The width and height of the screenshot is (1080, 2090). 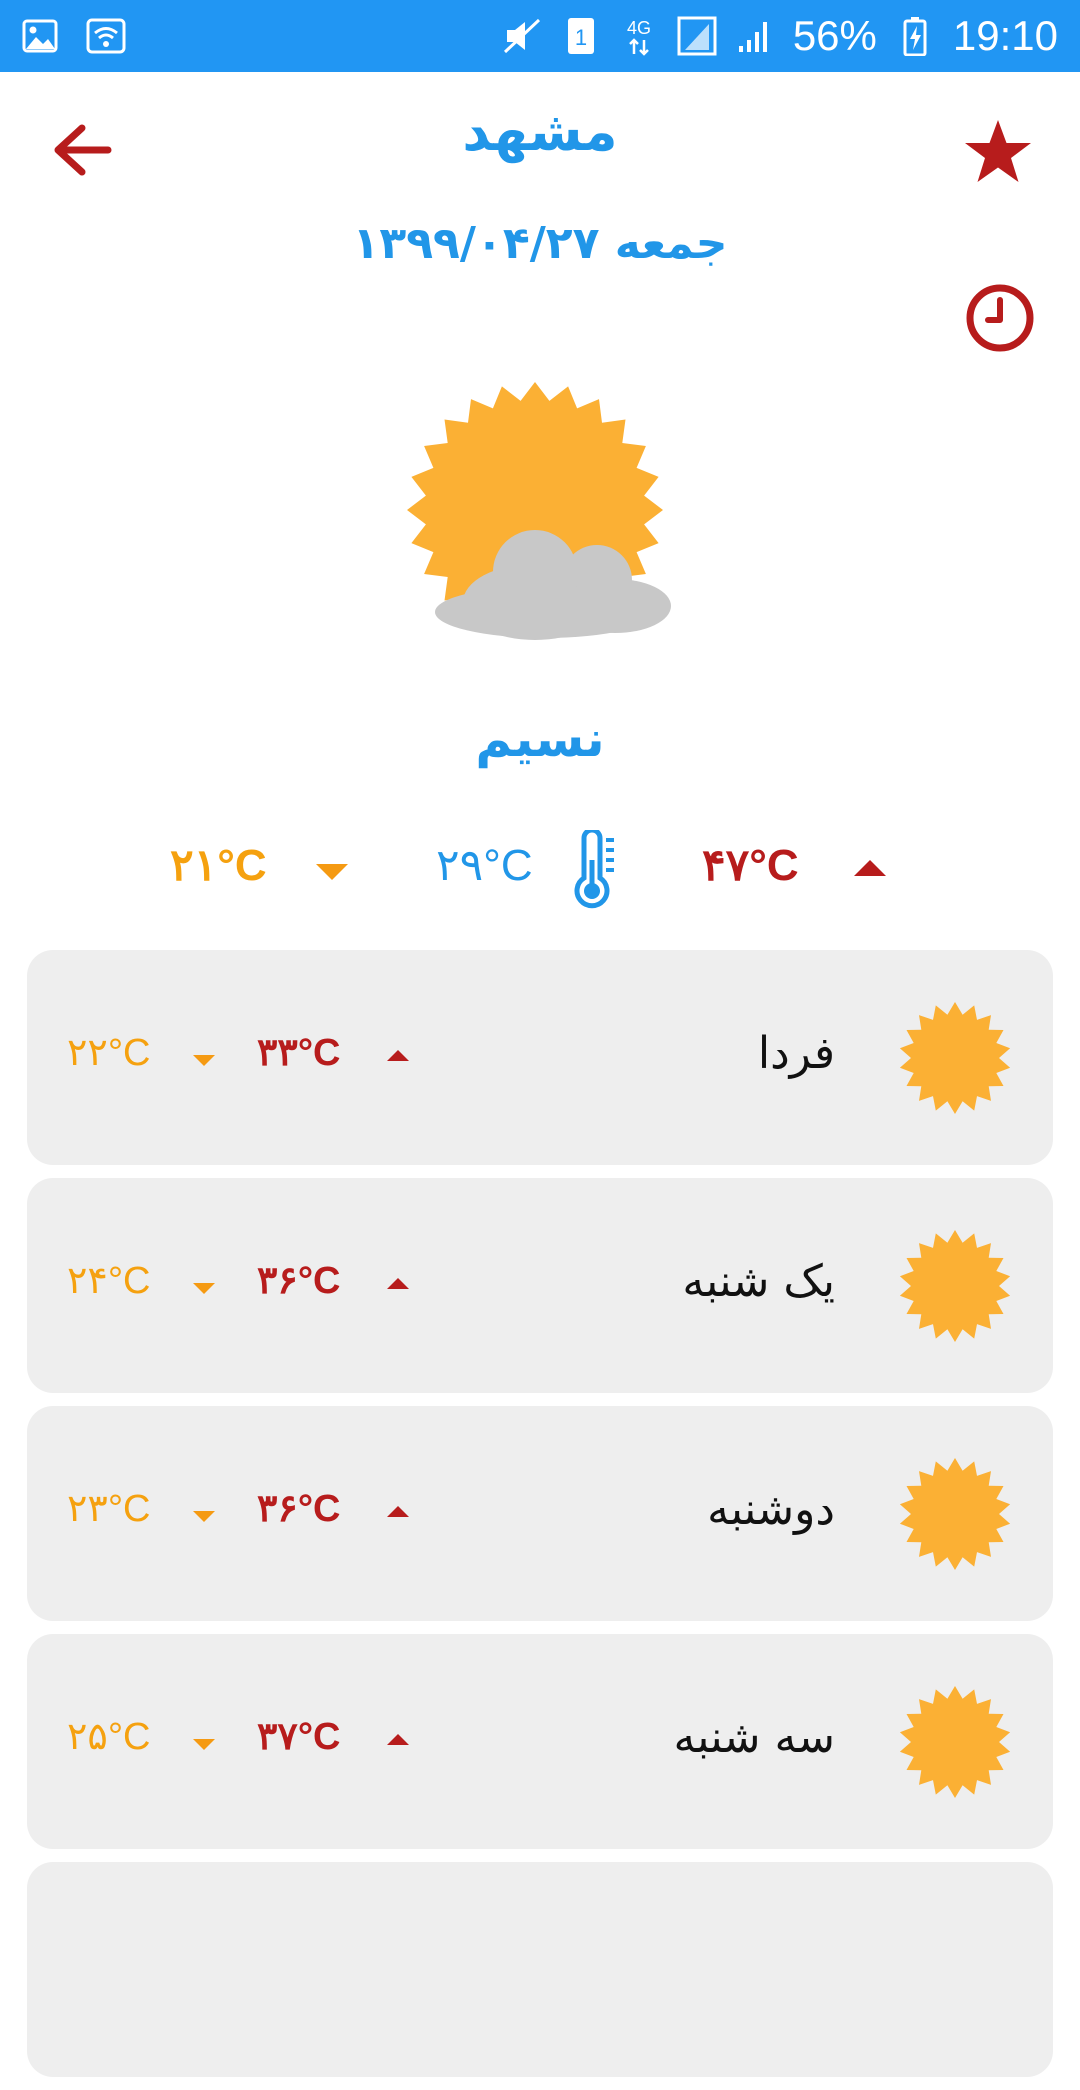 What do you see at coordinates (639, 28) in the screenshot?
I see `network-type: 4G` at bounding box center [639, 28].